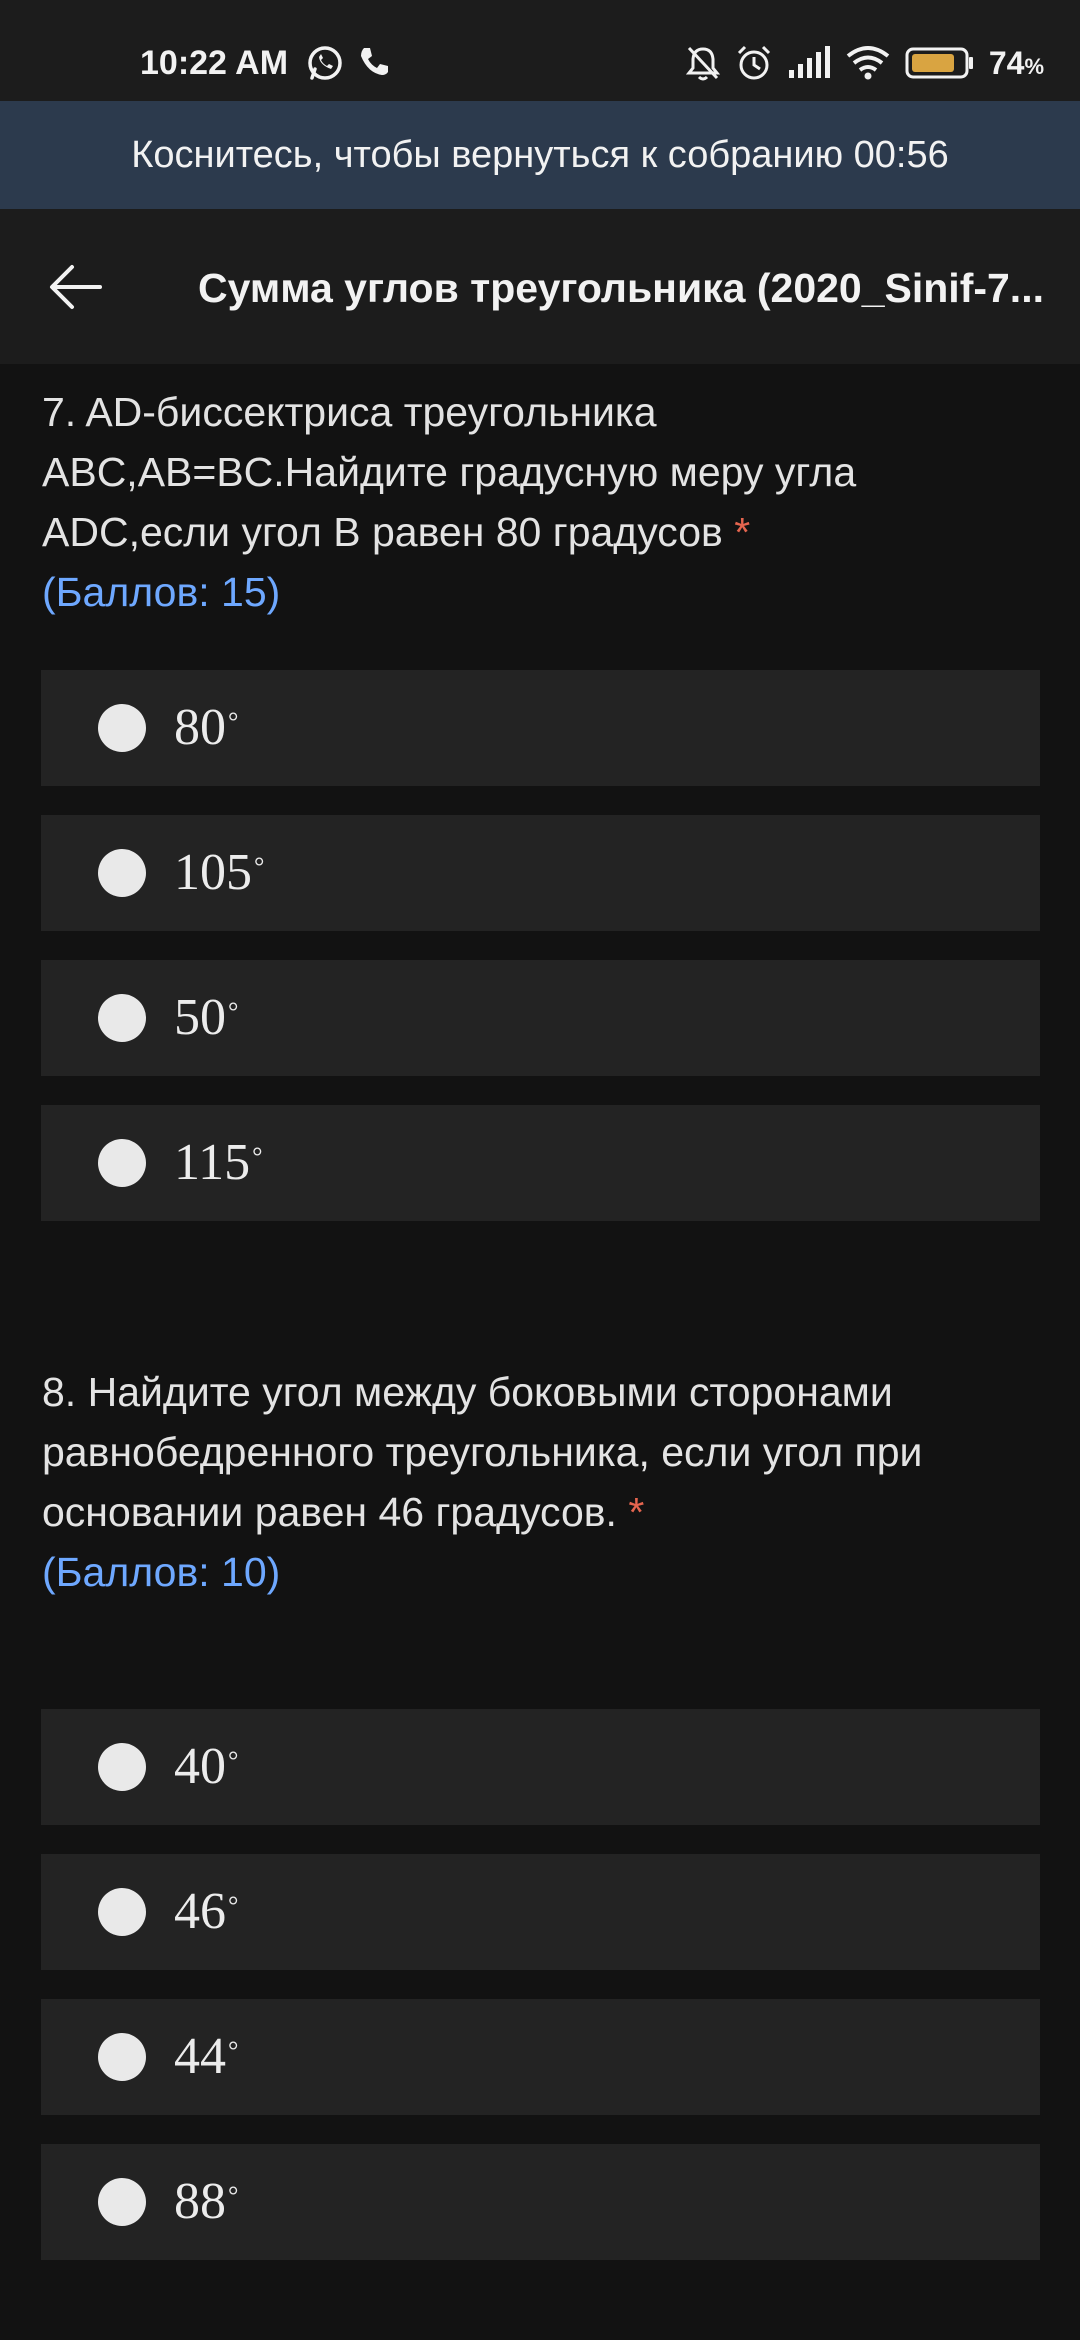 This screenshot has height=2340, width=1080. Describe the element at coordinates (540, 728) in the screenshot. I see `option-80: 80°` at that location.